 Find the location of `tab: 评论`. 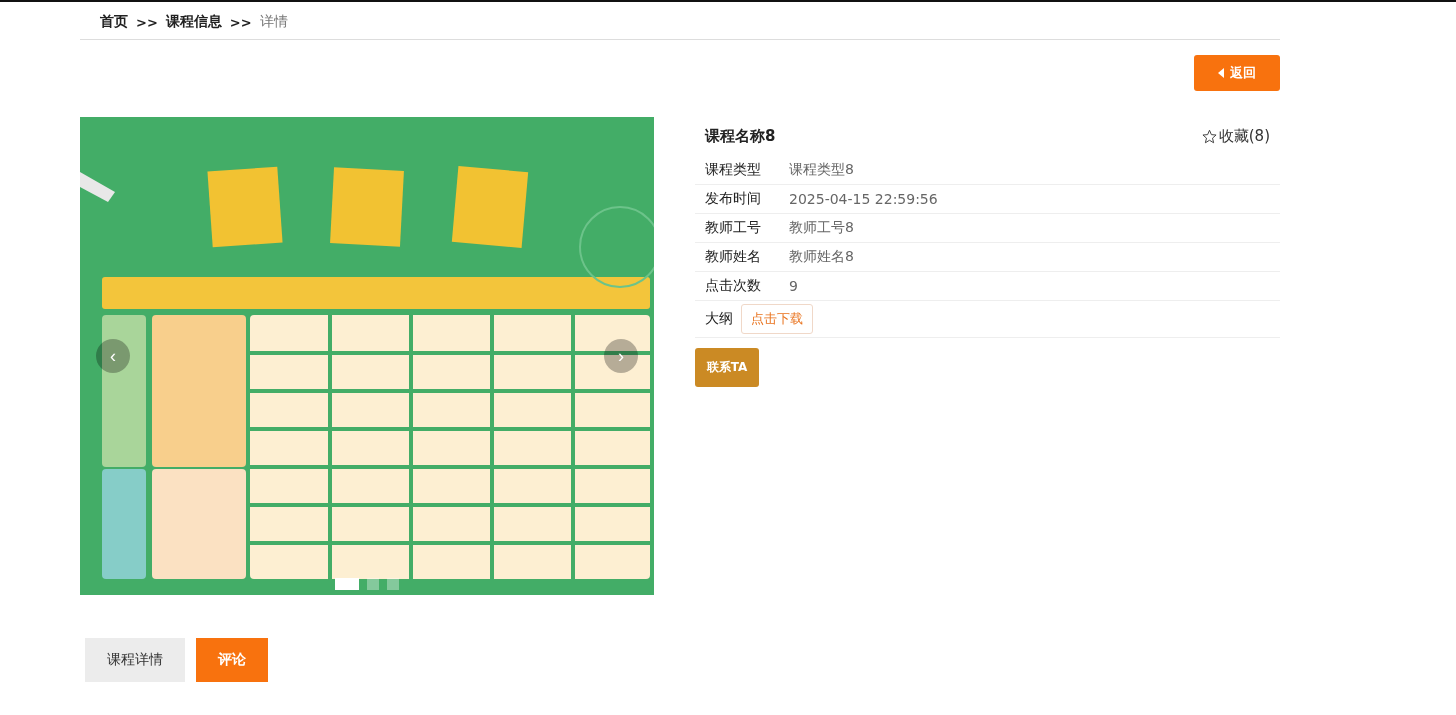

tab: 评论 is located at coordinates (232, 660).